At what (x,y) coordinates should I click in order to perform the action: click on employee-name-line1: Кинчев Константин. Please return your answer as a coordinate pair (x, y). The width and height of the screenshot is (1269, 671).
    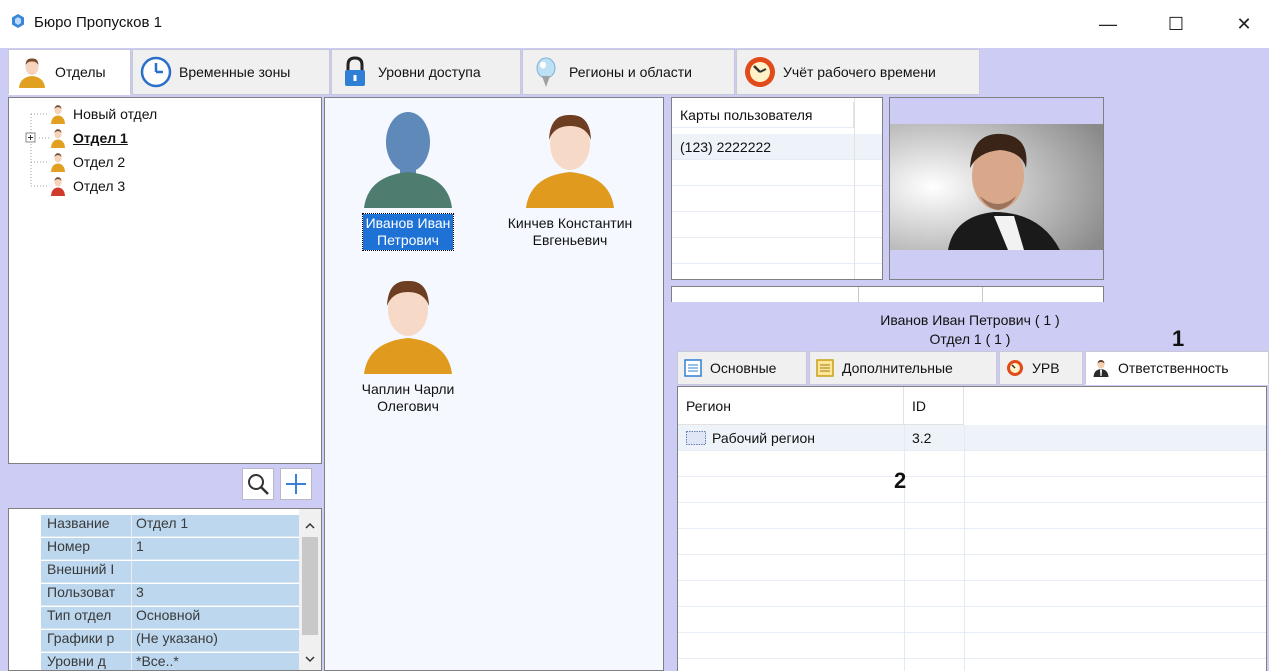
    Looking at the image, I should click on (570, 223).